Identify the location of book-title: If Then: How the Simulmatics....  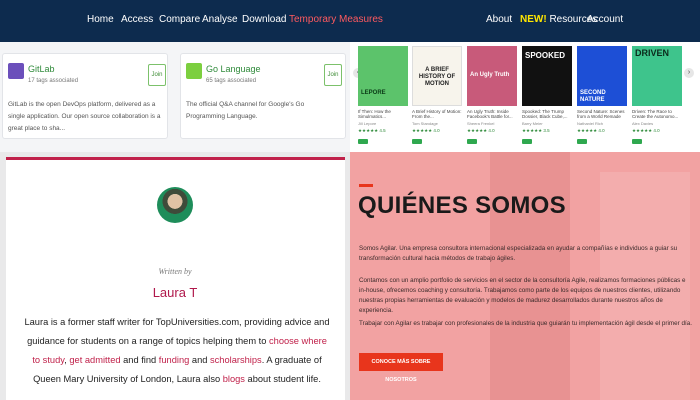
(383, 114).